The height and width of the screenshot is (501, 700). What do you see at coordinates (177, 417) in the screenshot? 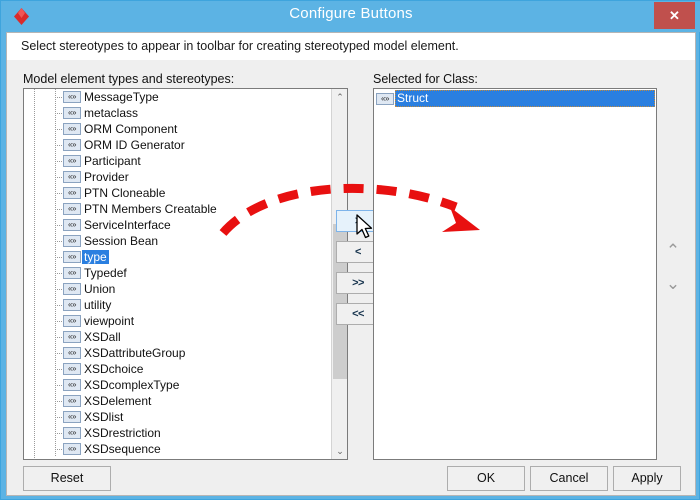
I see `tree-item: «» XSDlist` at bounding box center [177, 417].